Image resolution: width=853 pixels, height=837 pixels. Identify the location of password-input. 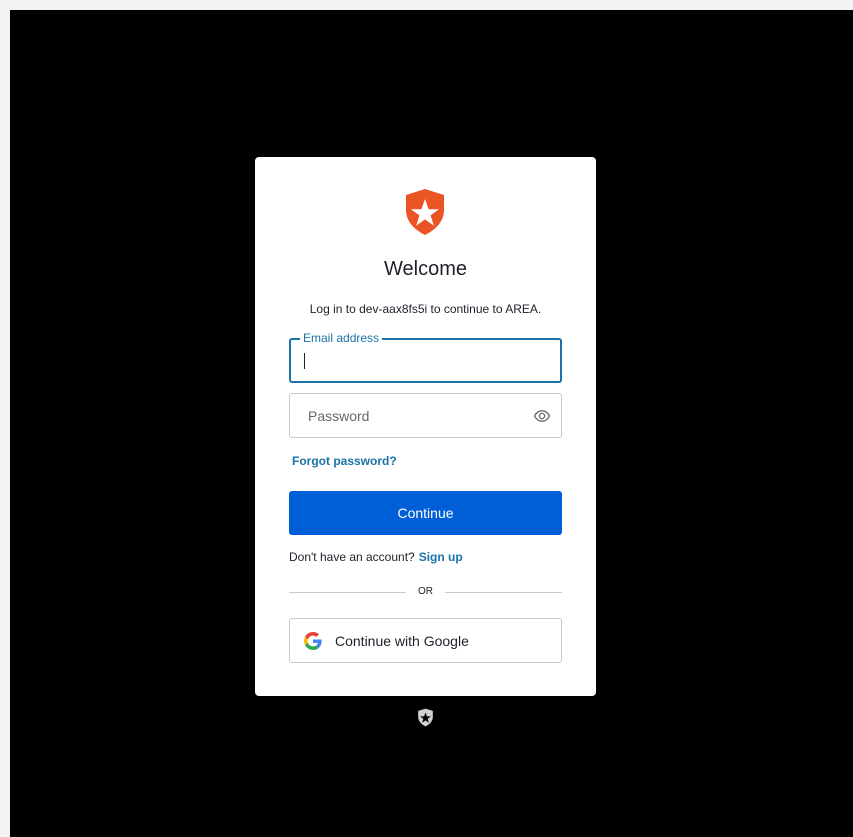
(425, 415).